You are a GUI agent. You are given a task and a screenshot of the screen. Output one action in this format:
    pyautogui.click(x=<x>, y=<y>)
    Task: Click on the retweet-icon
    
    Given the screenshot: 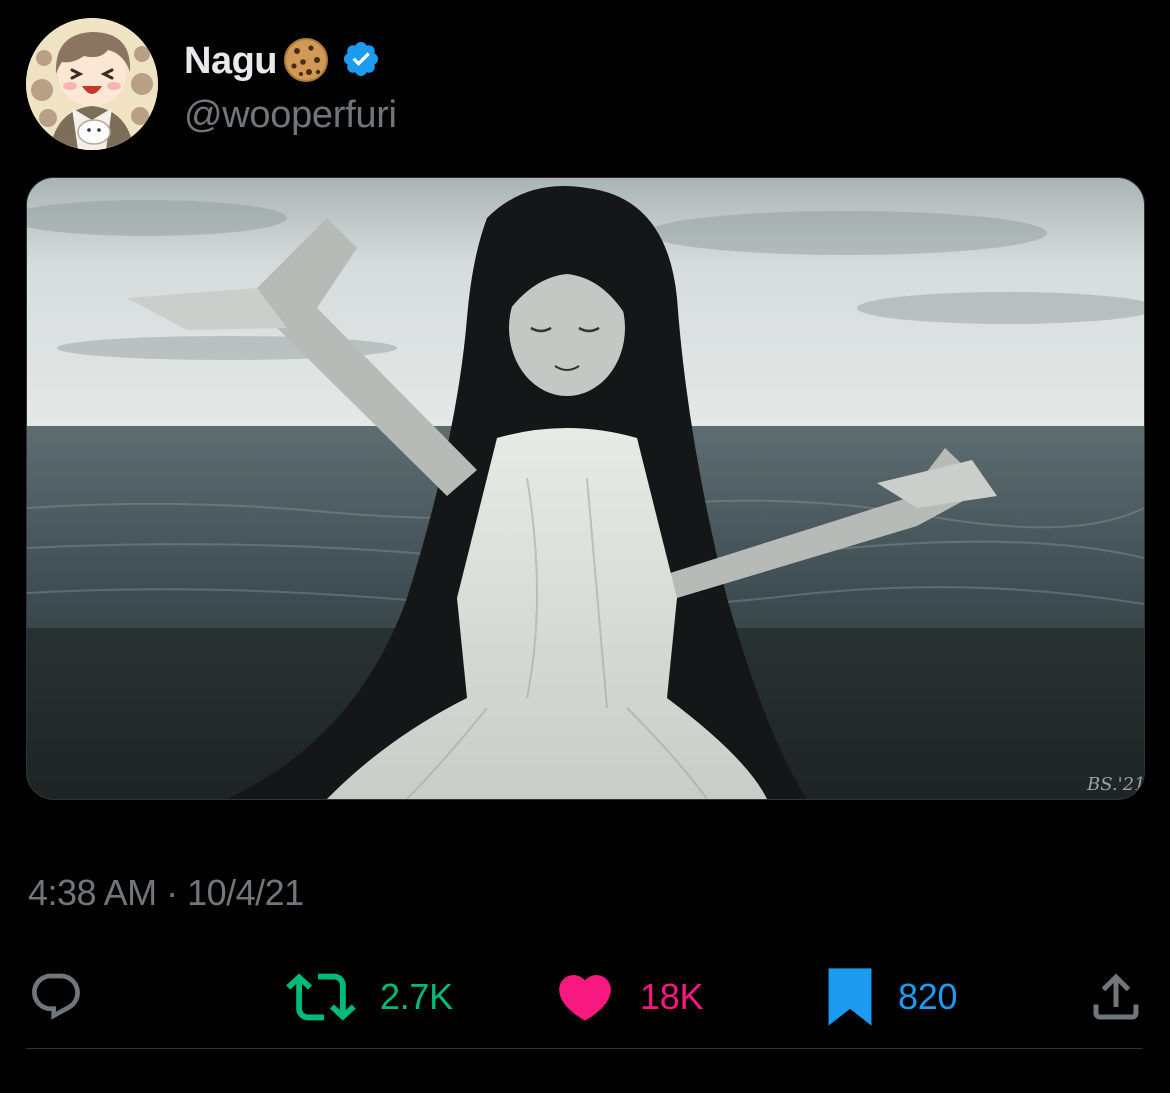 What is the action you would take?
    pyautogui.click(x=321, y=997)
    